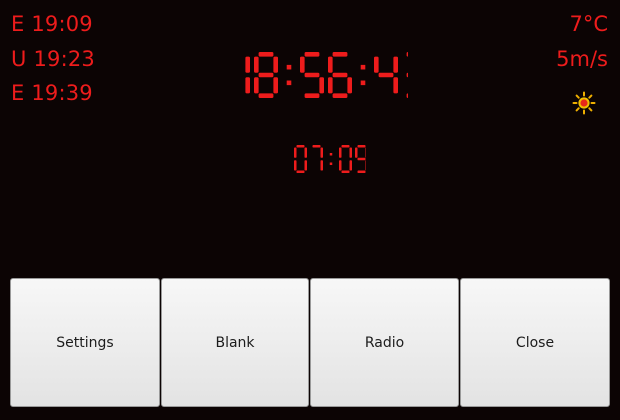 This screenshot has width=620, height=420. What do you see at coordinates (53, 59) in the screenshot?
I see `departure-time-2: U 19:23` at bounding box center [53, 59].